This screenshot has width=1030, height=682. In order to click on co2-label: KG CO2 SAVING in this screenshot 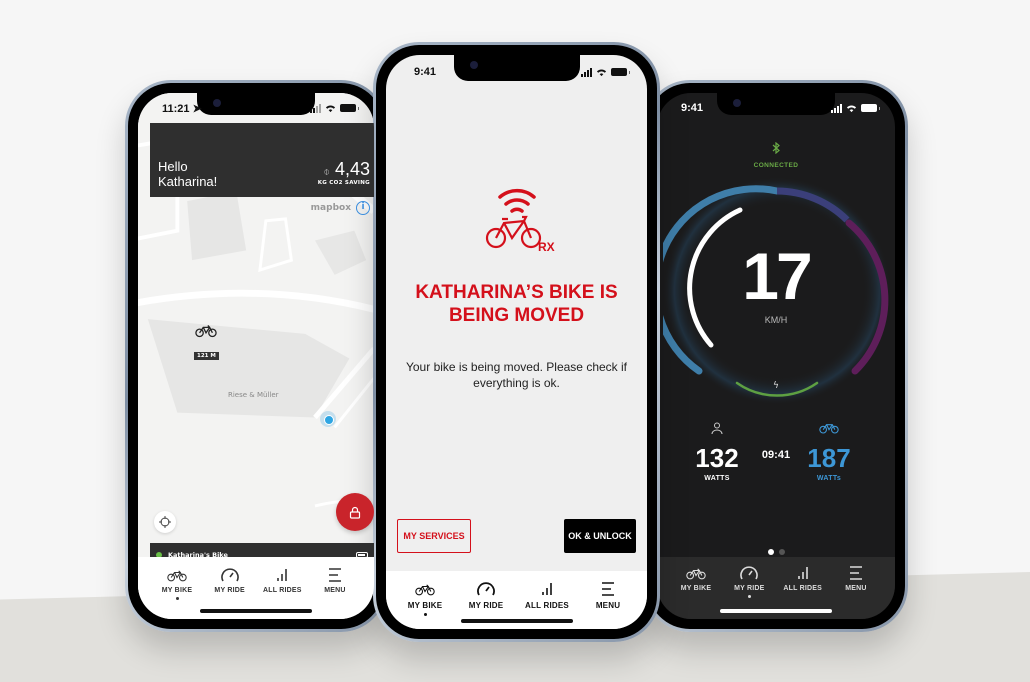, I will do `click(343, 183)`.